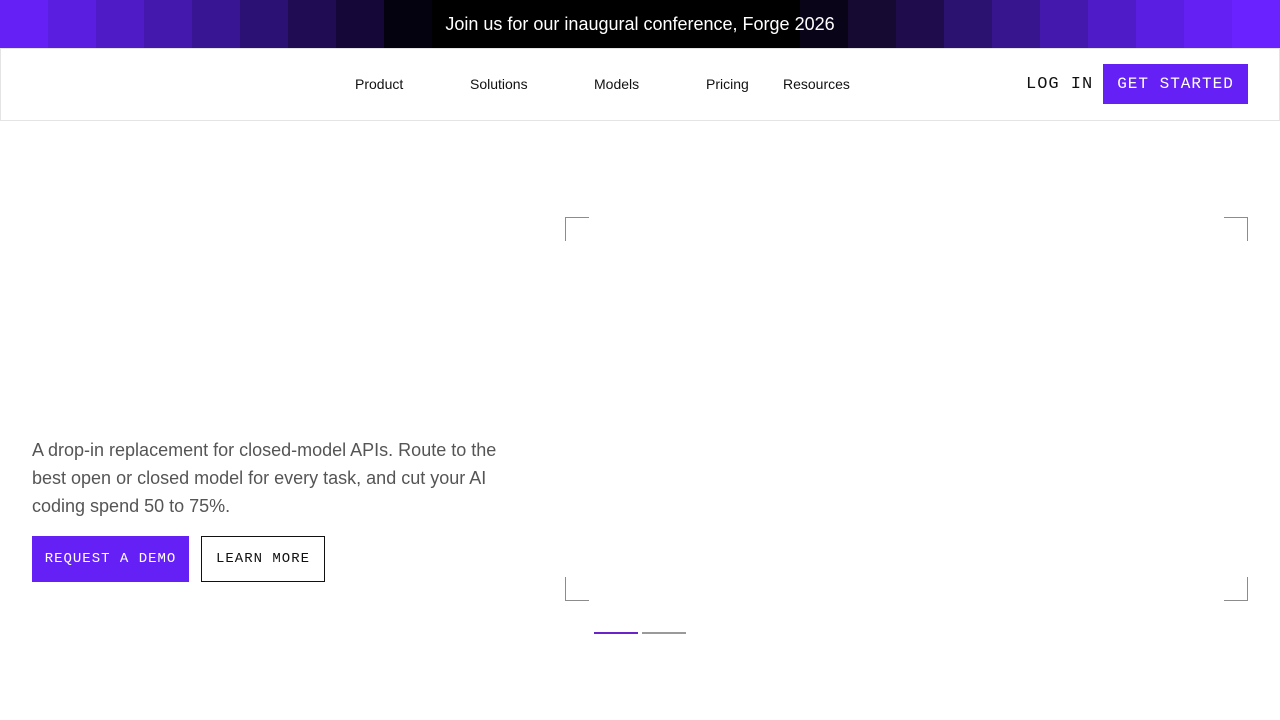 This screenshot has height=720, width=1280. What do you see at coordinates (263, 559) in the screenshot?
I see `learn-more-button: LEARN MORE` at bounding box center [263, 559].